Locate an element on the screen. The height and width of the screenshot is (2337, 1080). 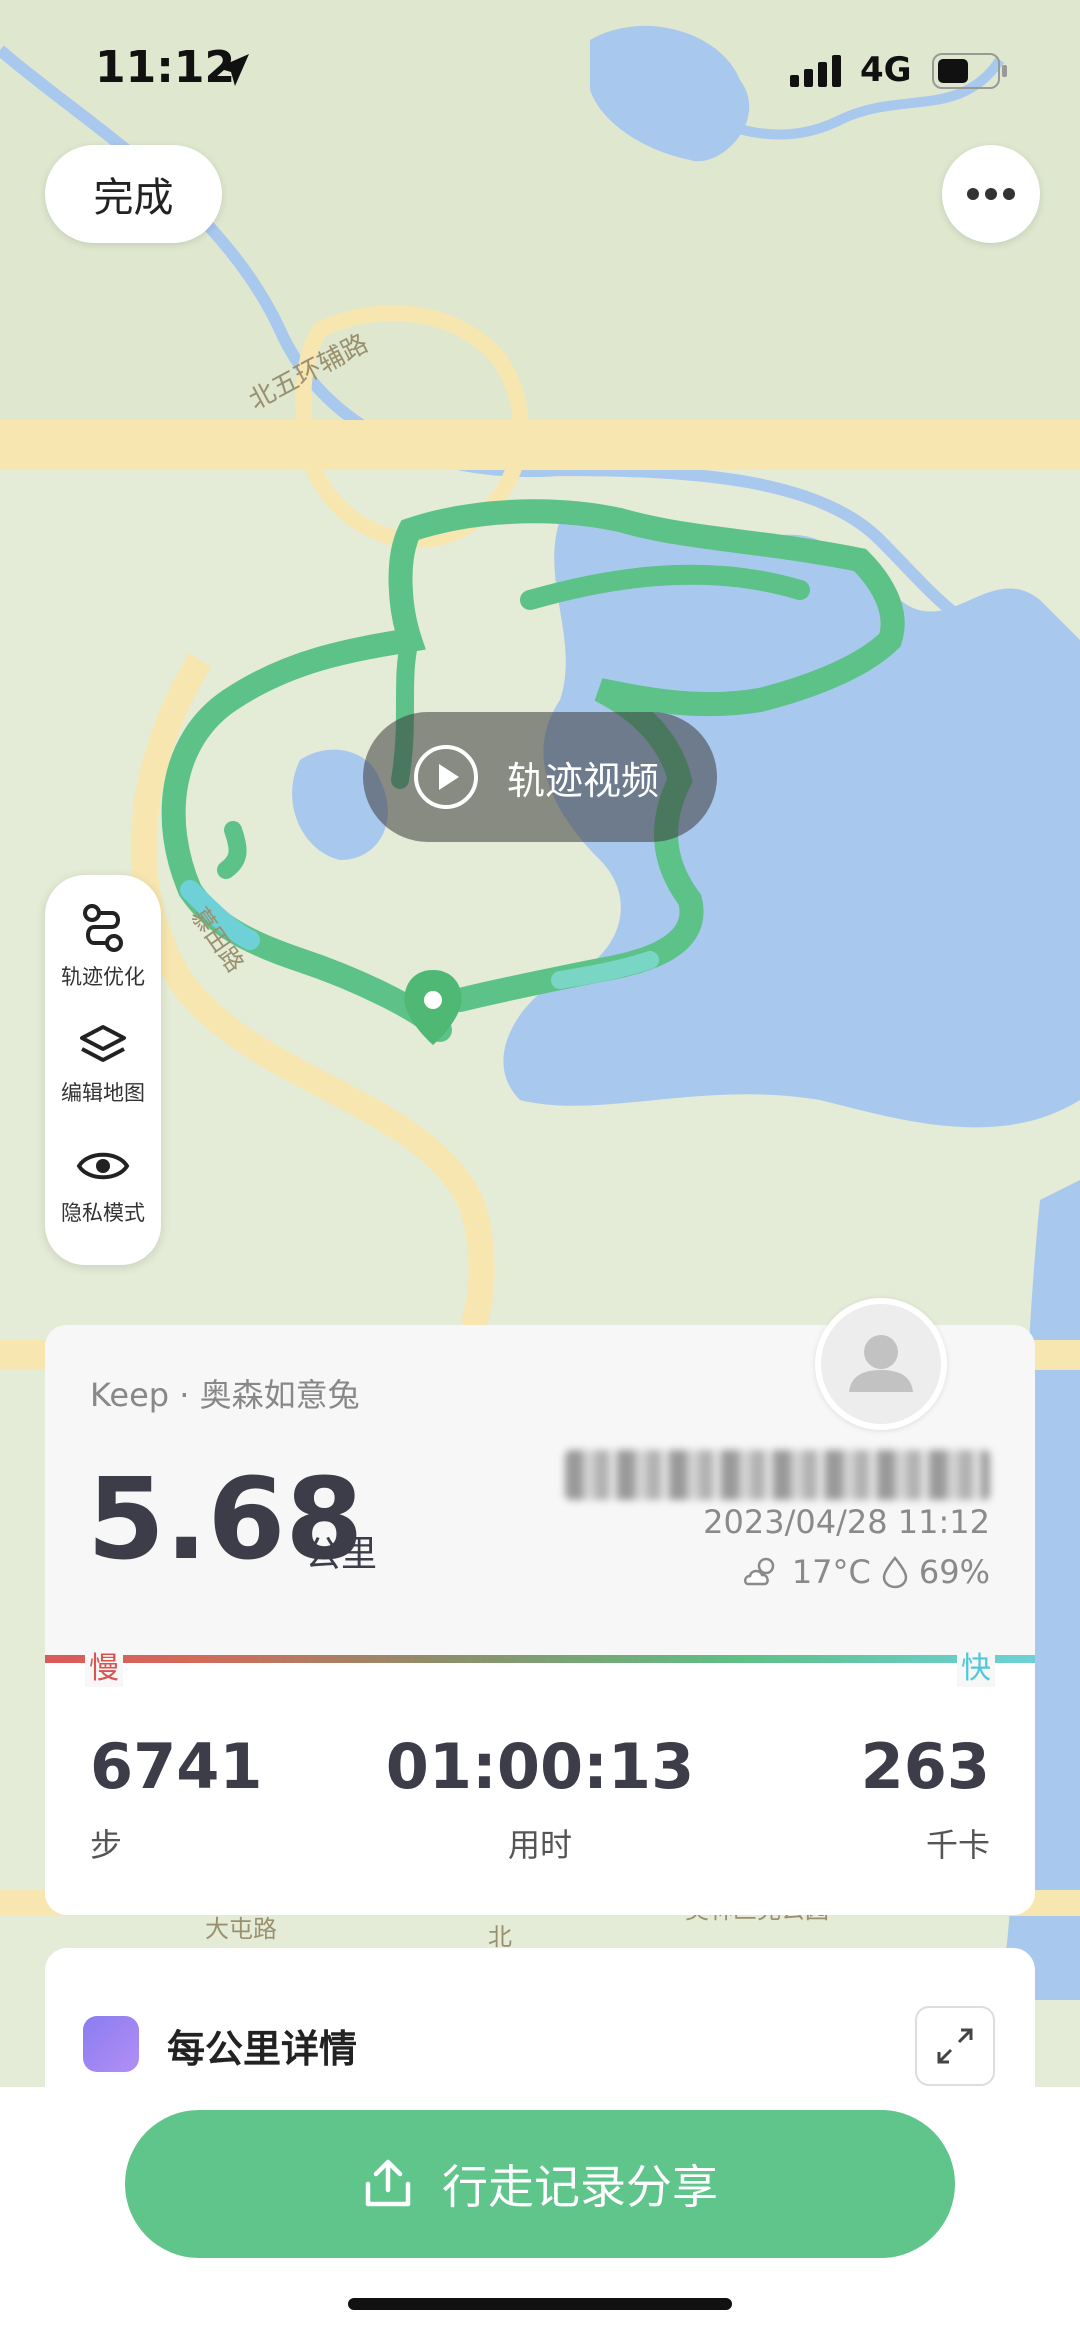
signal-icon is located at coordinates (815, 71).